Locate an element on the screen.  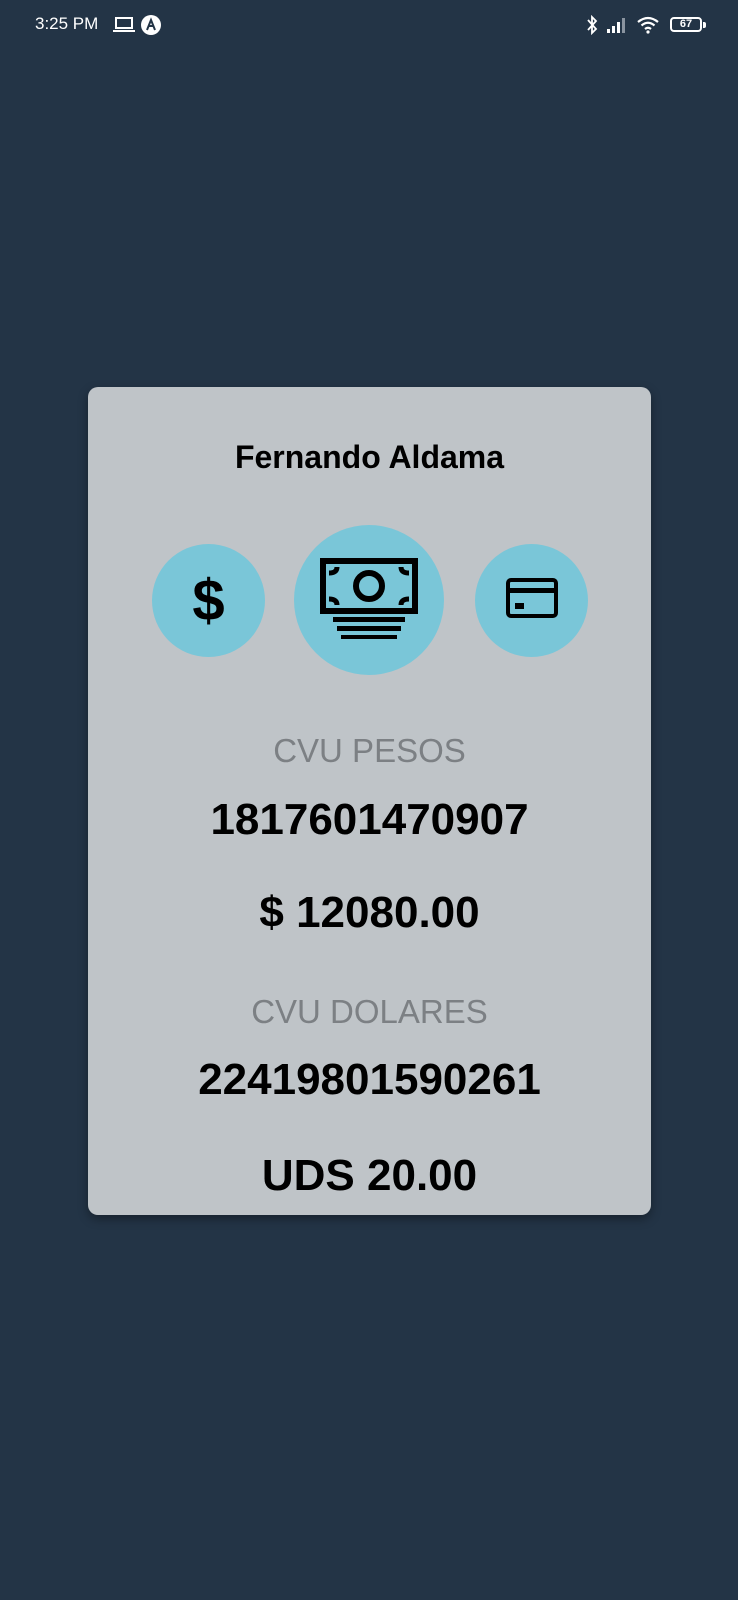
money-bill-icon is located at coordinates (369, 600).